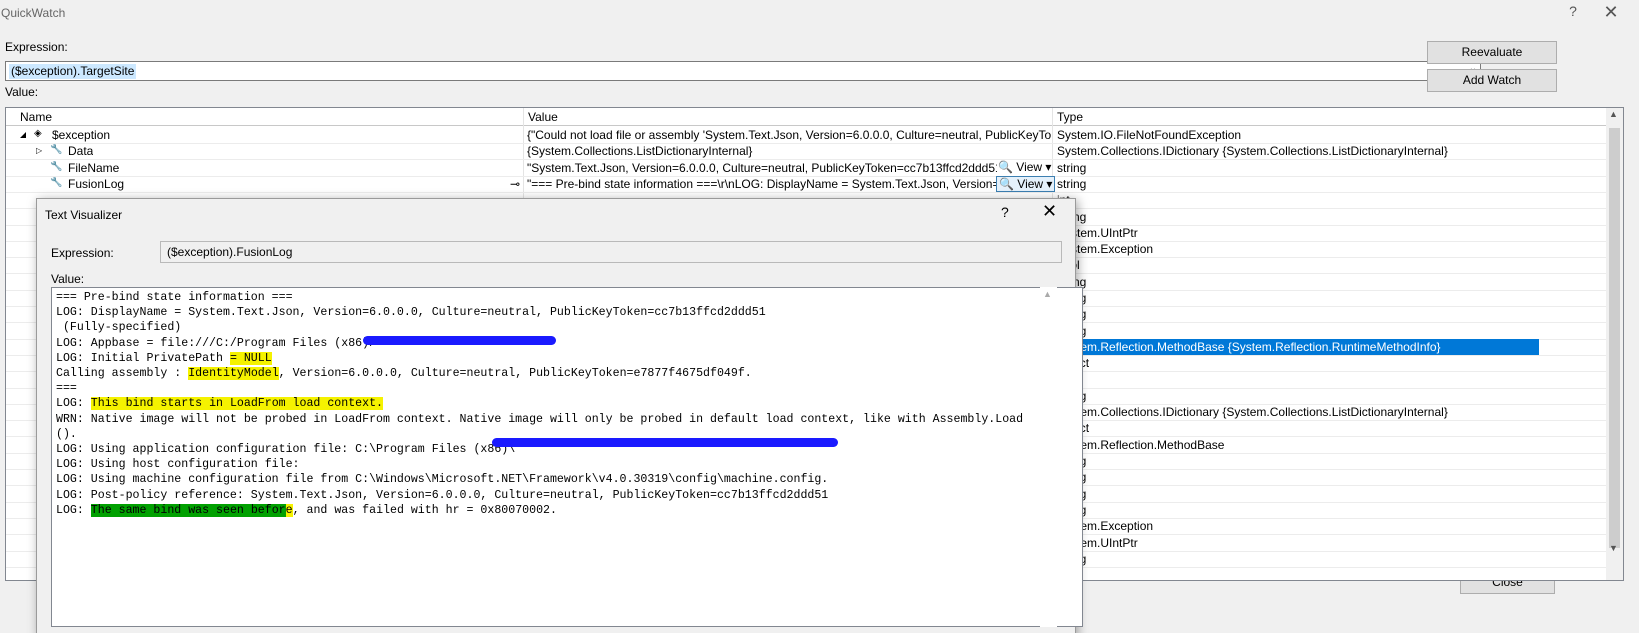 Image resolution: width=1639 pixels, height=633 pixels. What do you see at coordinates (68, 279) in the screenshot?
I see `dialog-value-label: Value:` at bounding box center [68, 279].